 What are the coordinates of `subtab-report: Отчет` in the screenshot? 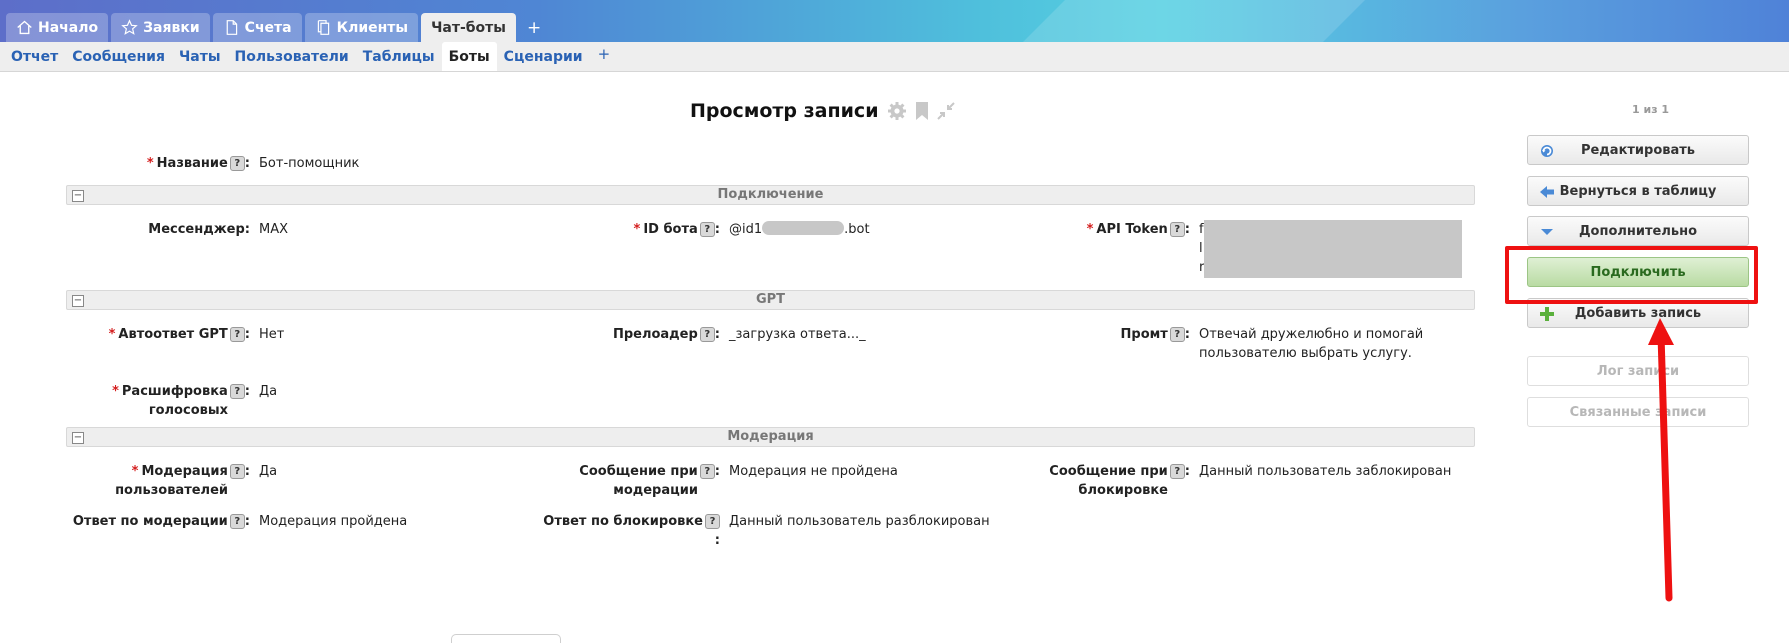 It's located at (34, 56).